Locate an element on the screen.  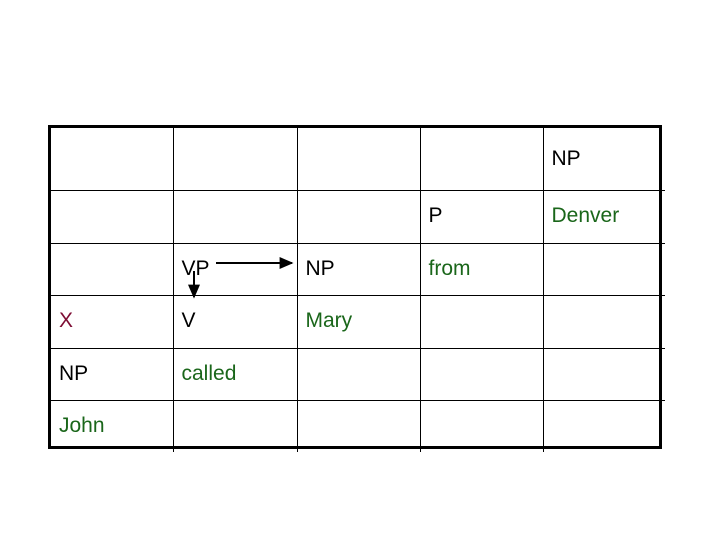
chart-cell-r4c1: called is located at coordinates (235, 374).